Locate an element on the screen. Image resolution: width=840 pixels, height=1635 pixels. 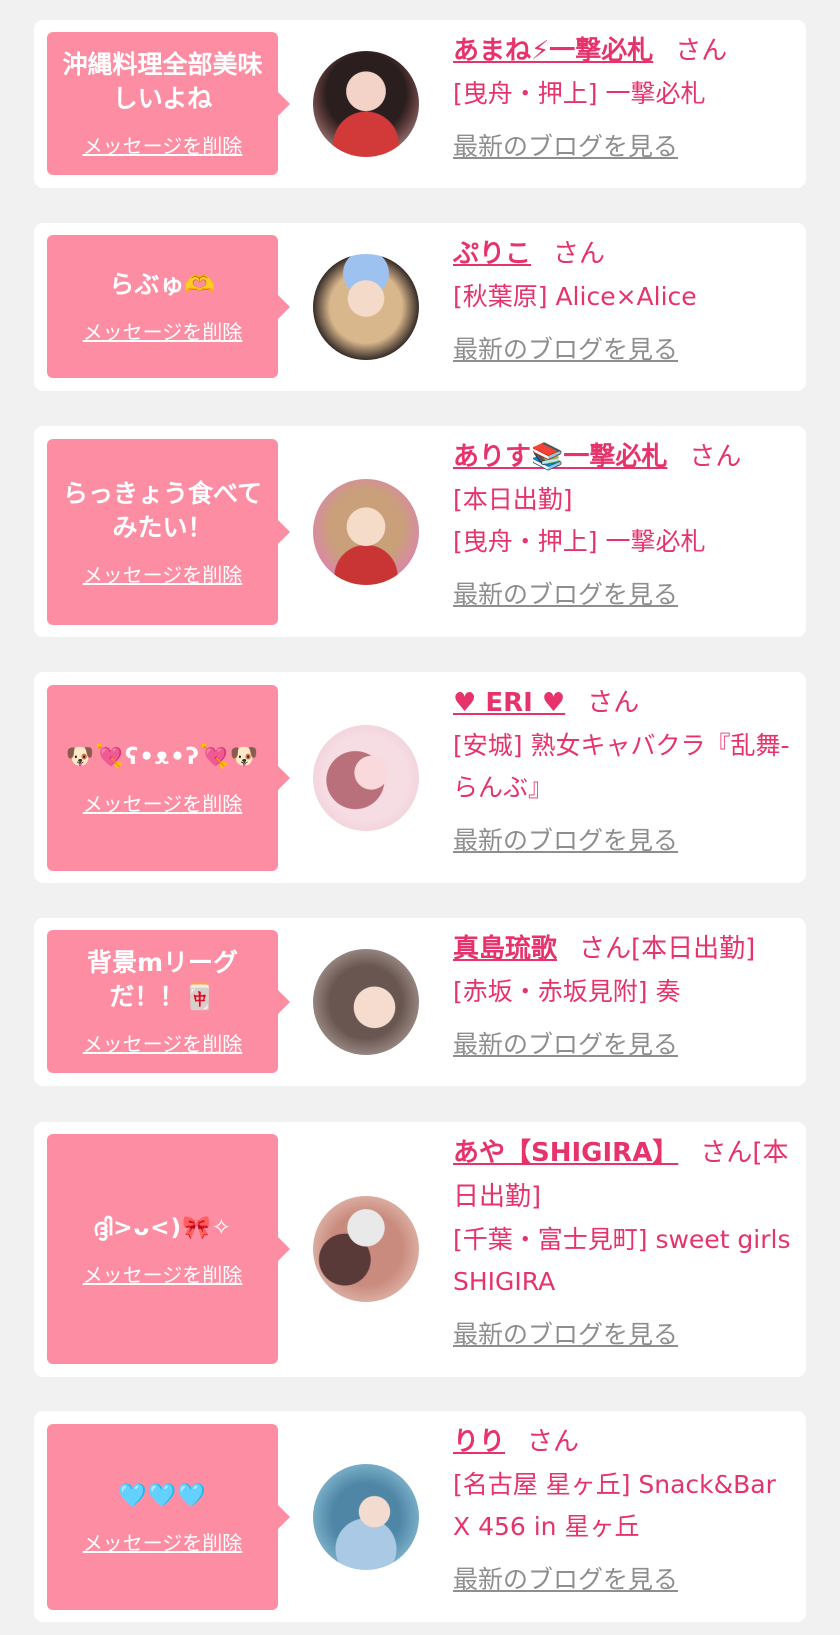
name-line: ぷりこ さん is located at coordinates (625, 254).